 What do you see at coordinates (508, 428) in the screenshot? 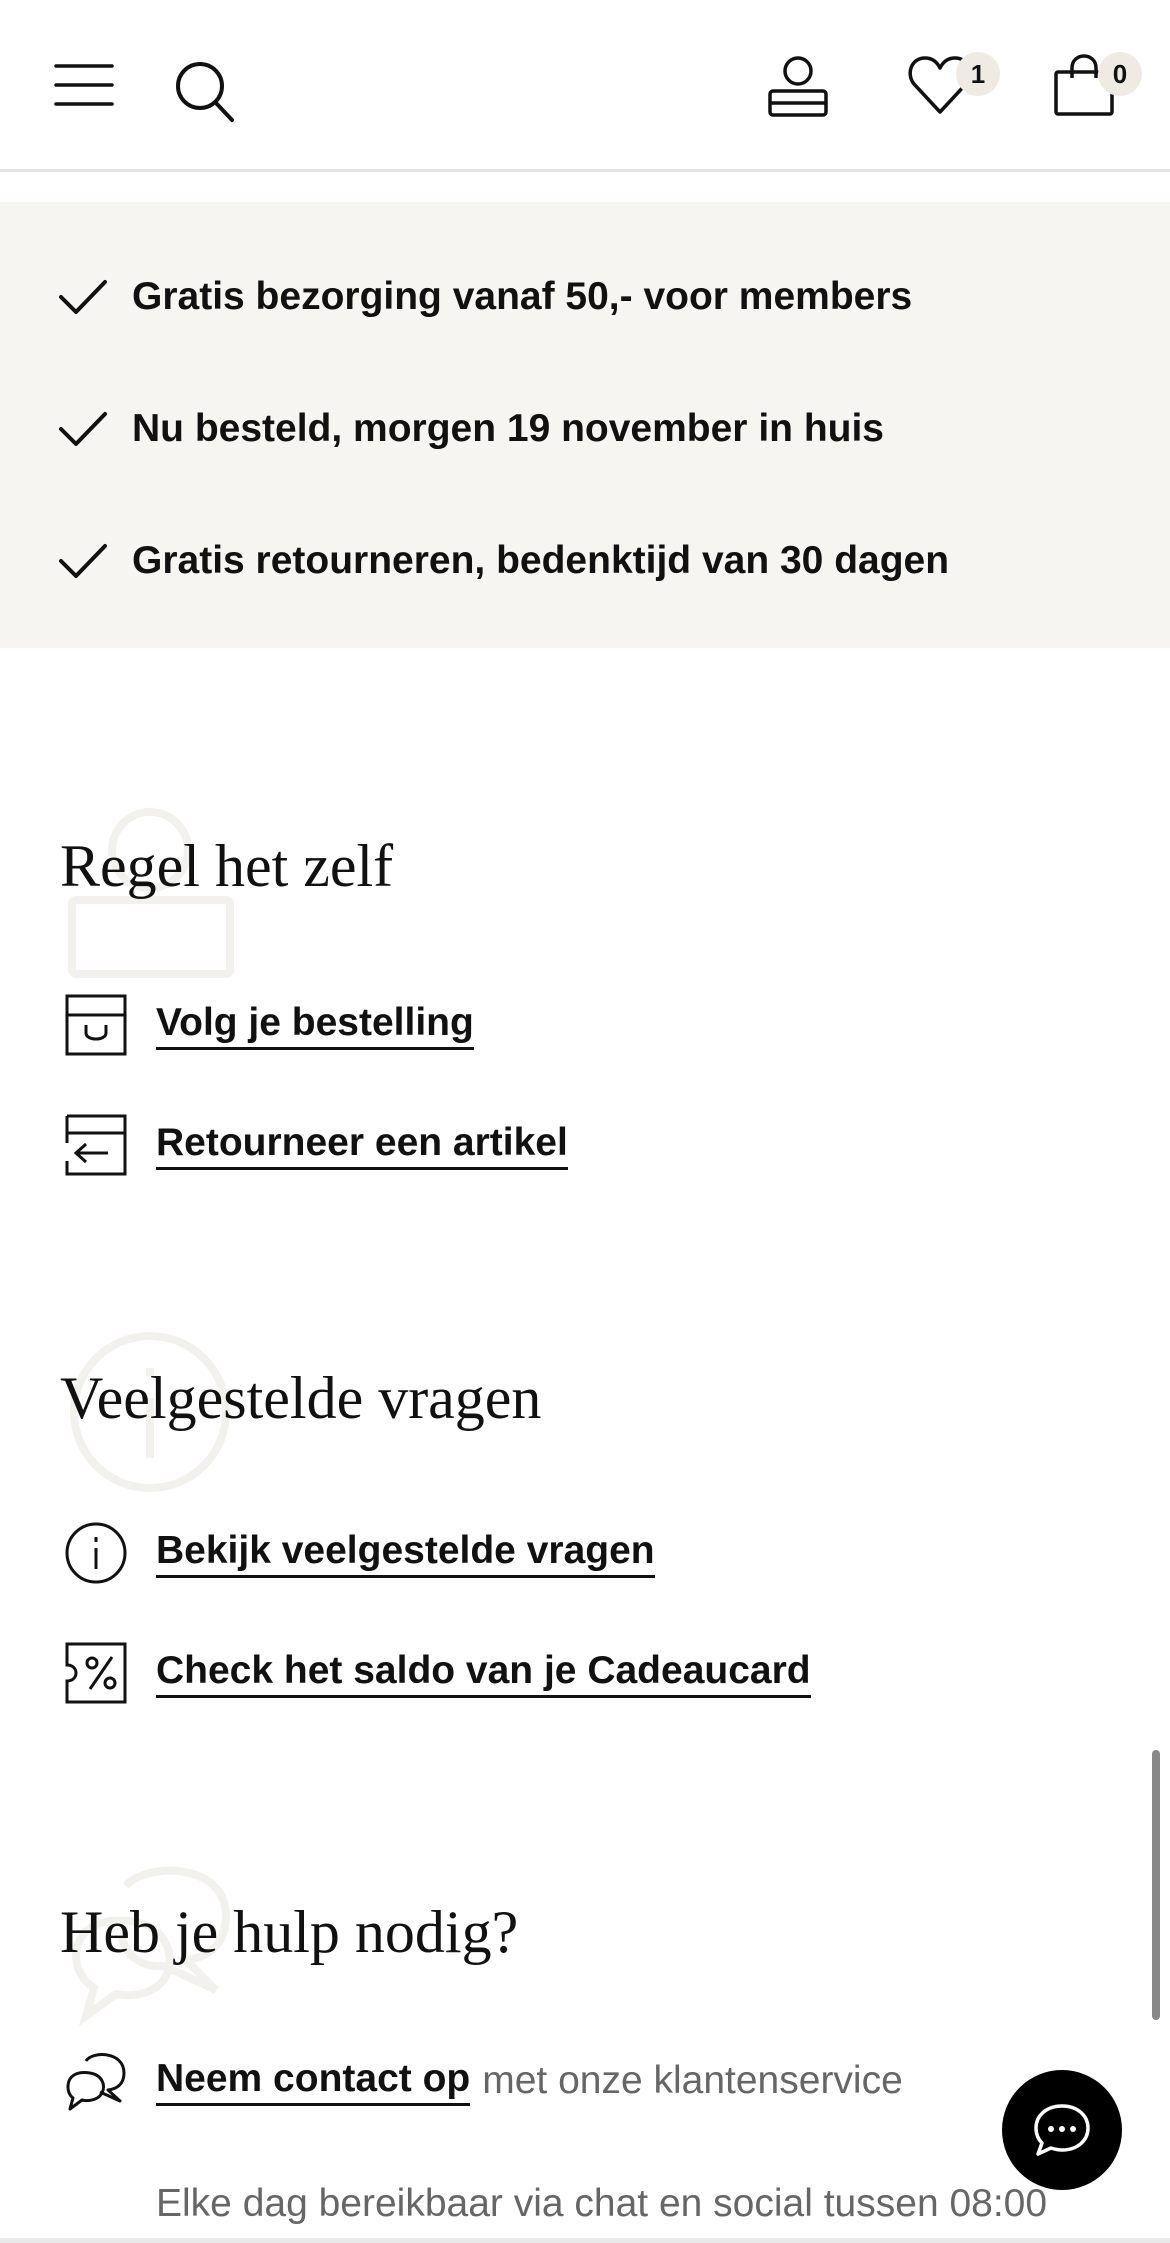
I see `usp-text: Nu besteld, morgen 19 november in huis` at bounding box center [508, 428].